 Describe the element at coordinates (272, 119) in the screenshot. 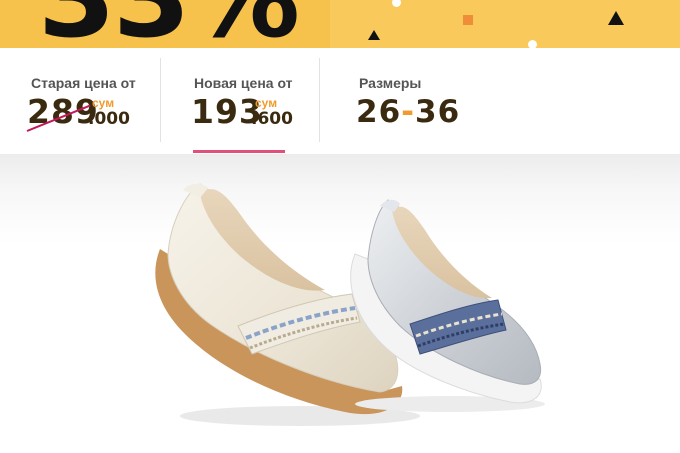

I see `new-price-cents: .600` at that location.